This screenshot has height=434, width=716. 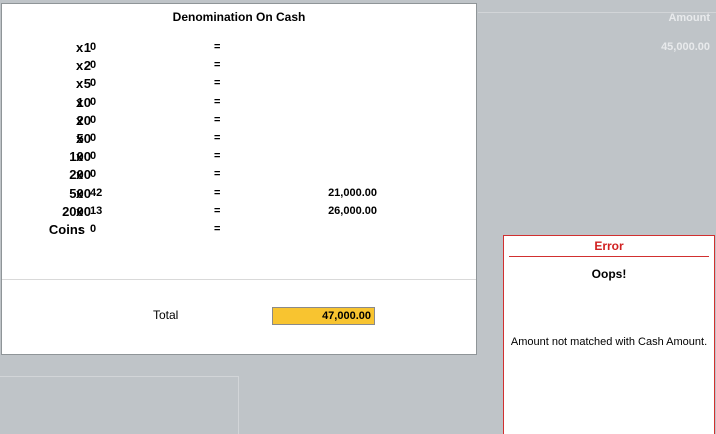 I want to click on denomination-row: 50 x 0 =, so click(x=239, y=139).